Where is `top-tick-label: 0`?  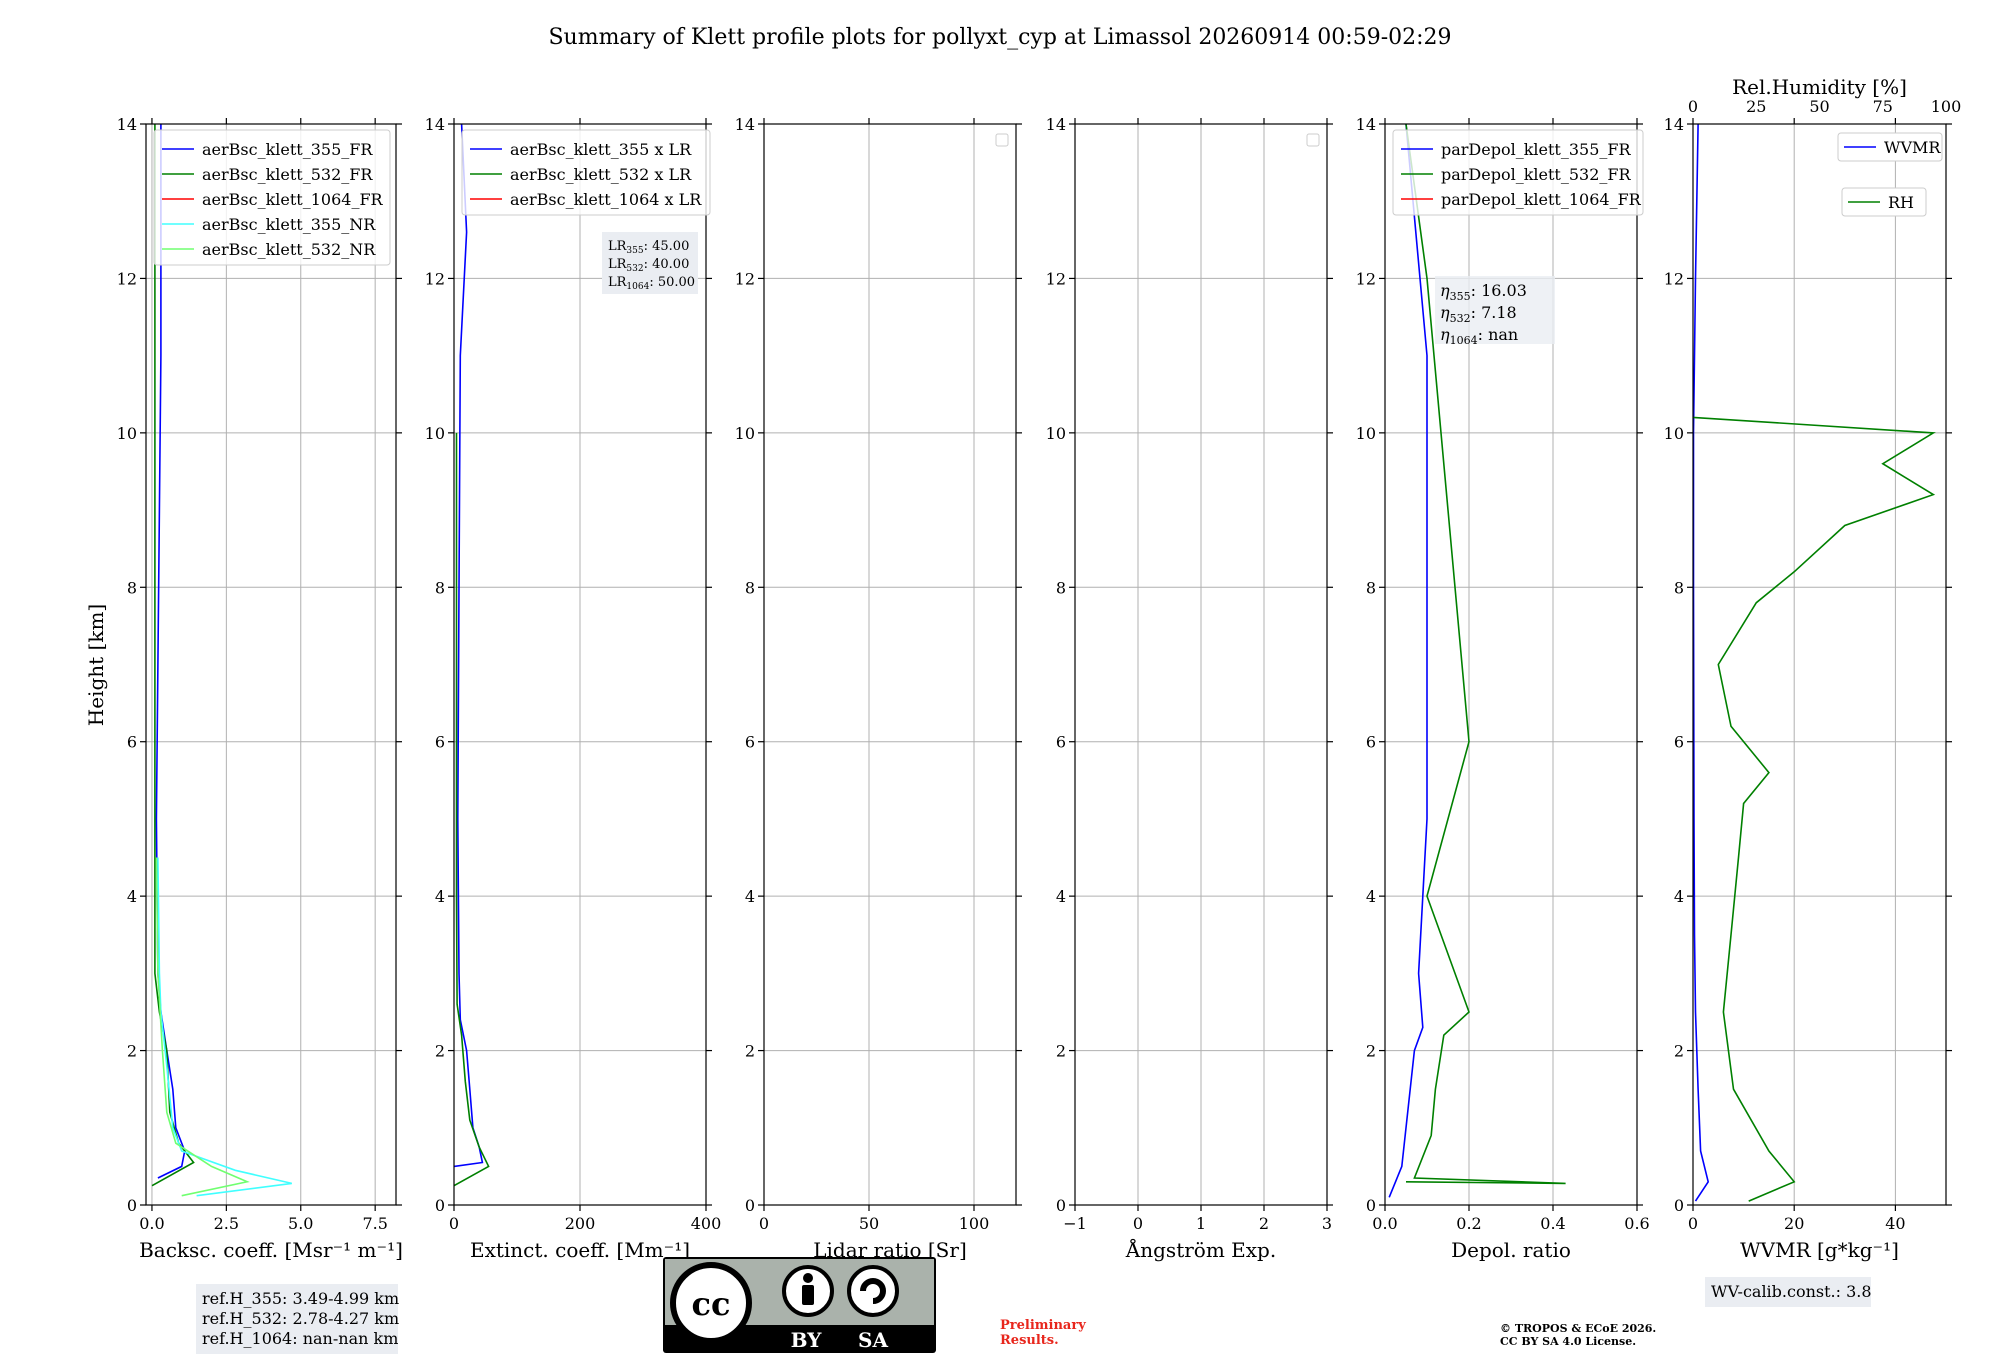 top-tick-label: 0 is located at coordinates (1693, 106).